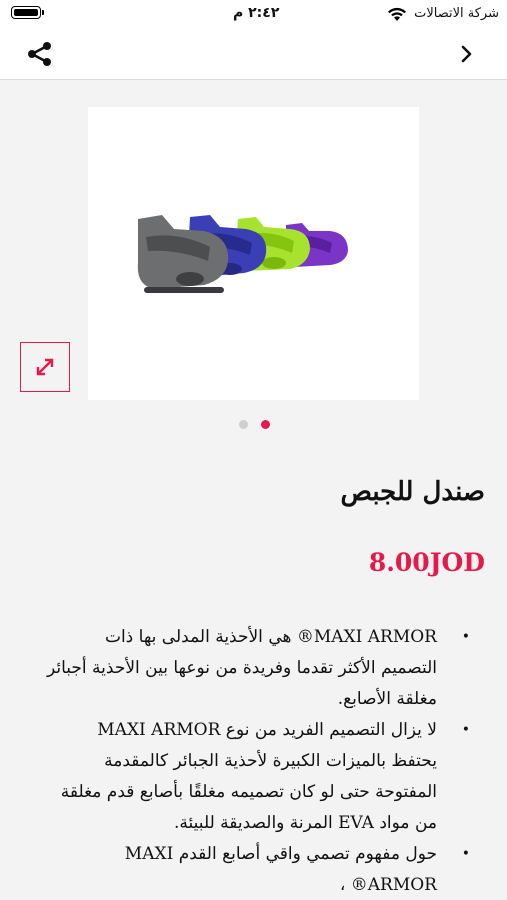  Describe the element at coordinates (412, 492) in the screenshot. I see `product-title: صندل للجبص` at that location.